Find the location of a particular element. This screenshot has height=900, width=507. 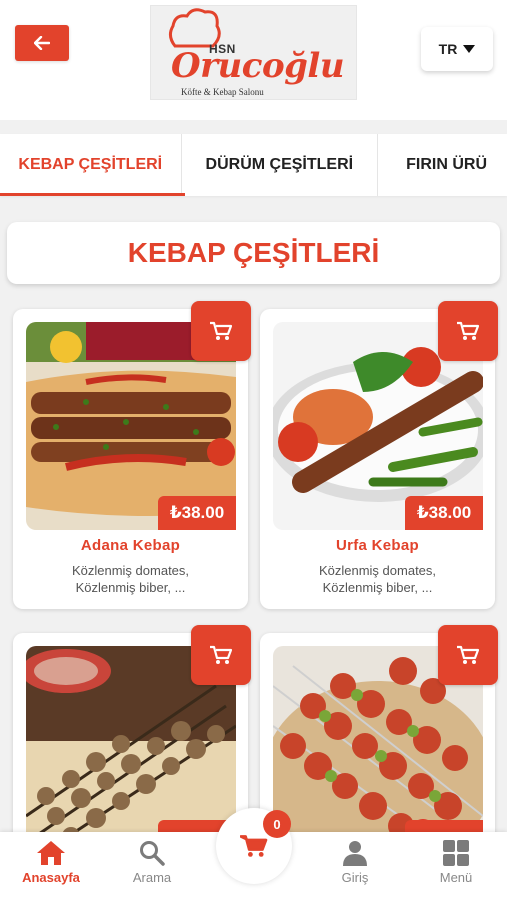

logo-brand-text: Orucoğlu is located at coordinates (258, 66).